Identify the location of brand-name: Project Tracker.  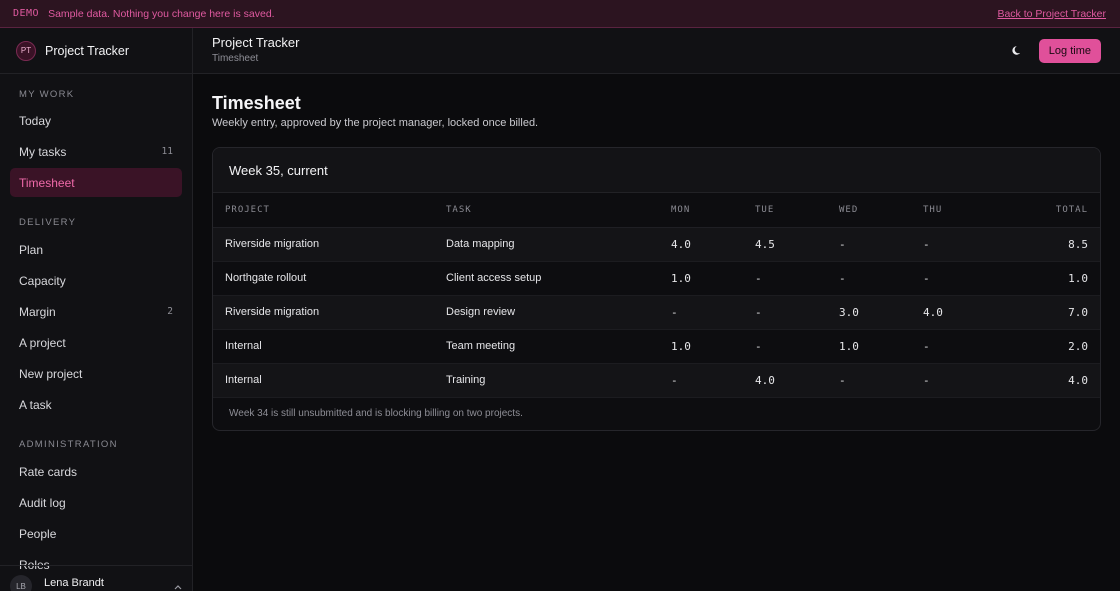
(87, 50).